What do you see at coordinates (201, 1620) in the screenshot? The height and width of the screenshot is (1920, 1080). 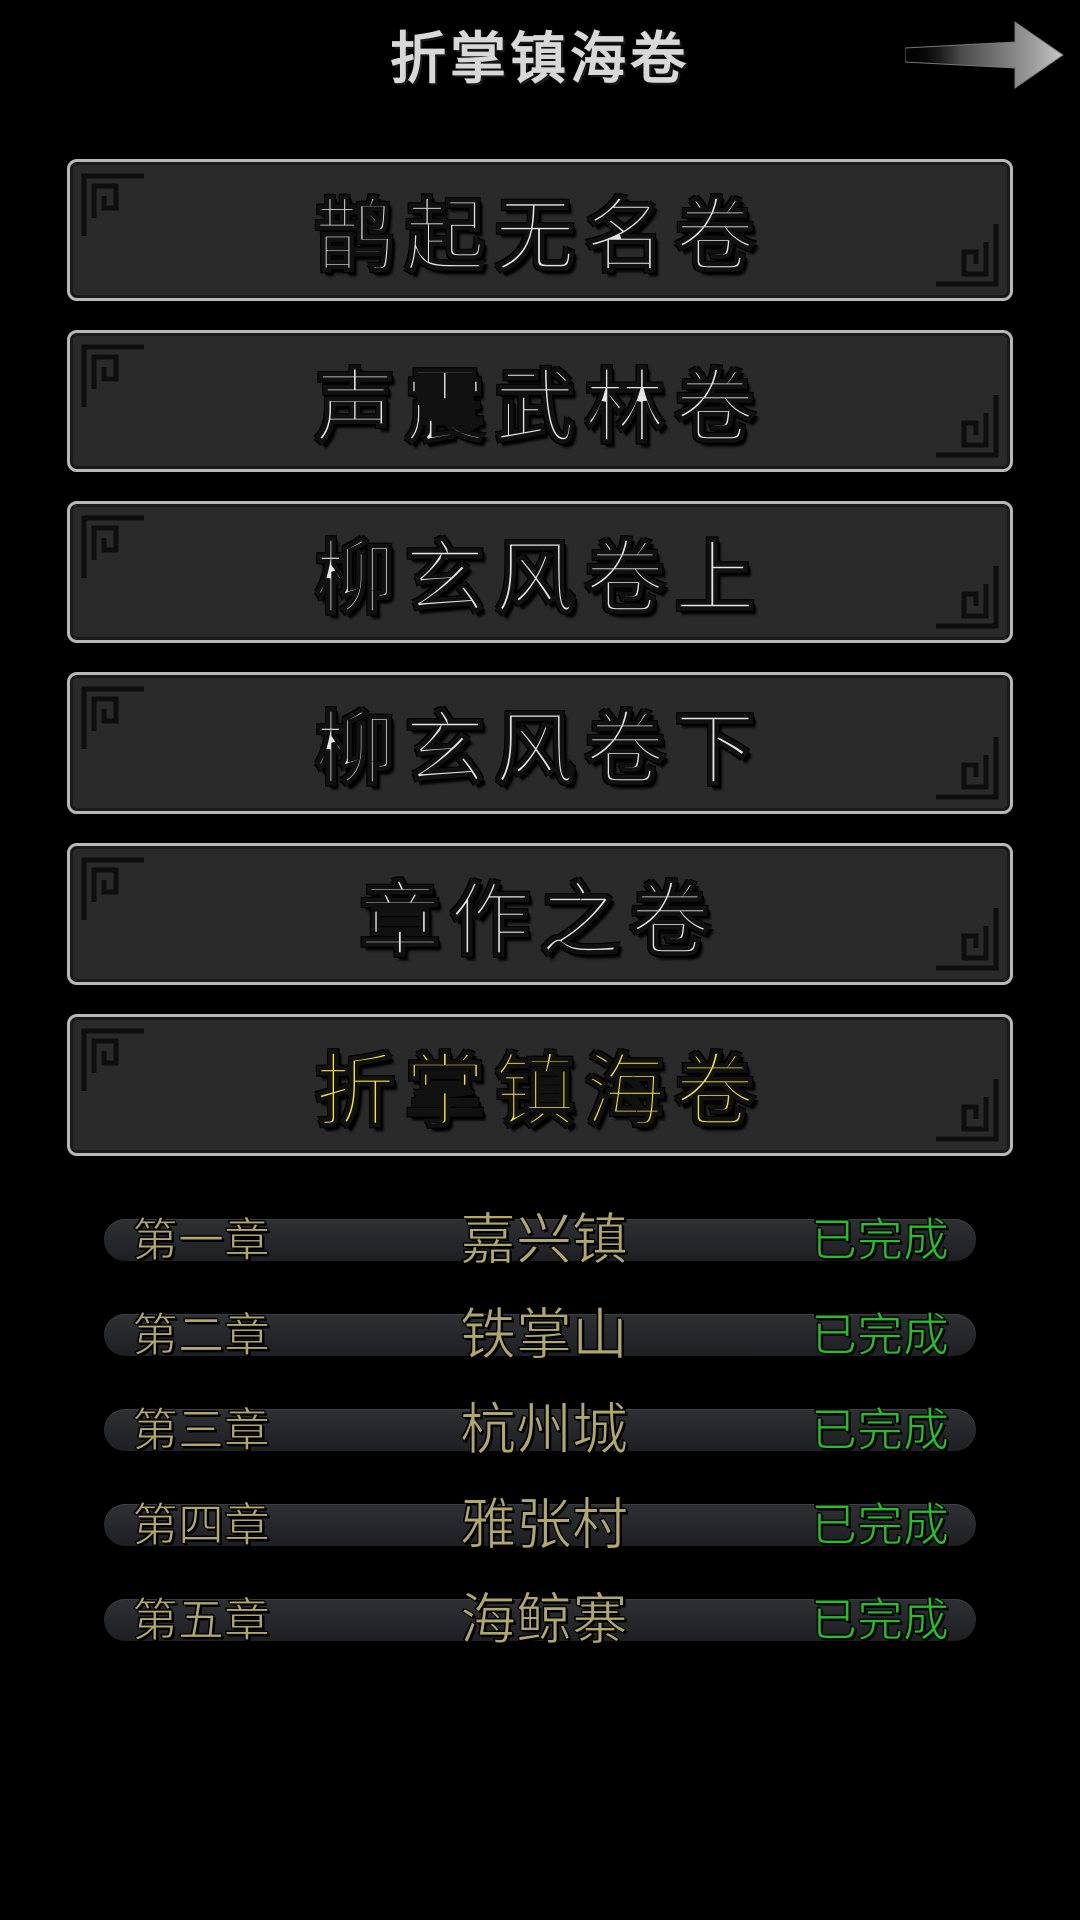 I see `chapter-number: 第五章` at bounding box center [201, 1620].